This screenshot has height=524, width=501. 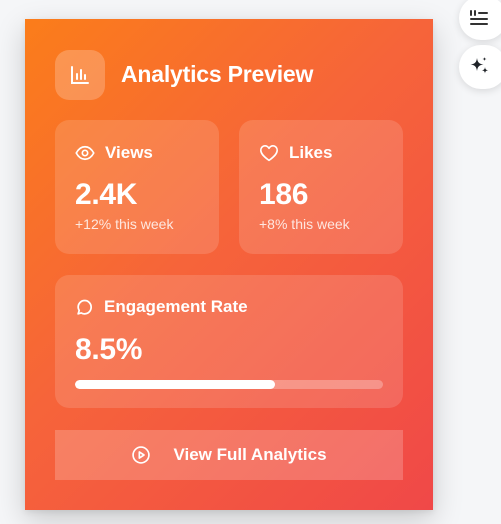 I want to click on engagement-header: Engagement Rate, so click(x=161, y=307).